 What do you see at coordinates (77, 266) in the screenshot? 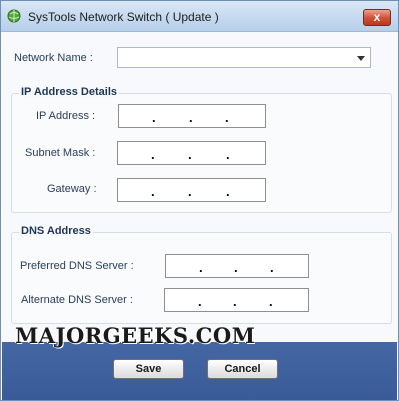
I see `preferred-dns-label: Preferred DNS Server :` at bounding box center [77, 266].